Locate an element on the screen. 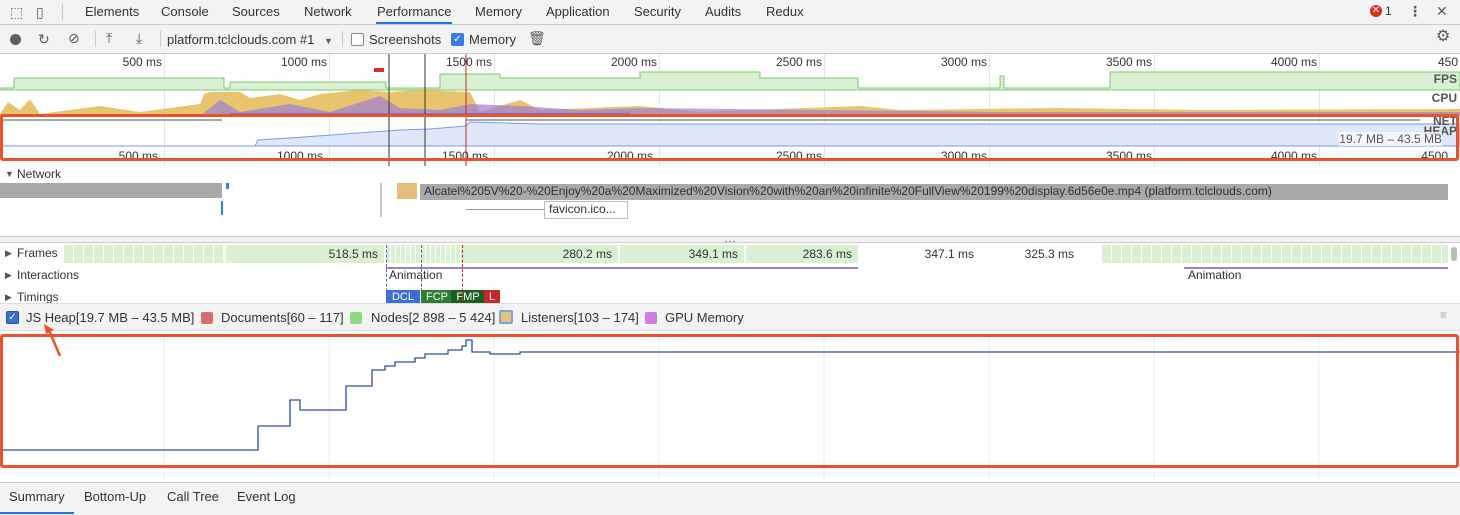 This screenshot has height=515, width=1460. dcl-marker-line is located at coordinates (386, 273).